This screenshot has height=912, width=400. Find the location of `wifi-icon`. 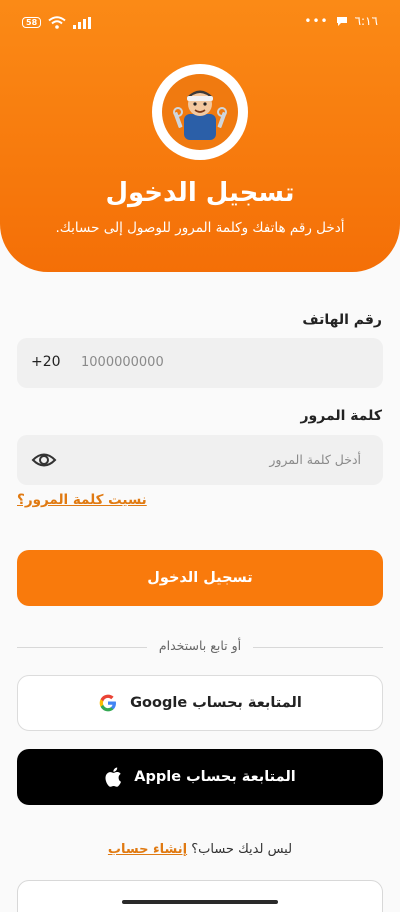

wifi-icon is located at coordinates (57, 22).